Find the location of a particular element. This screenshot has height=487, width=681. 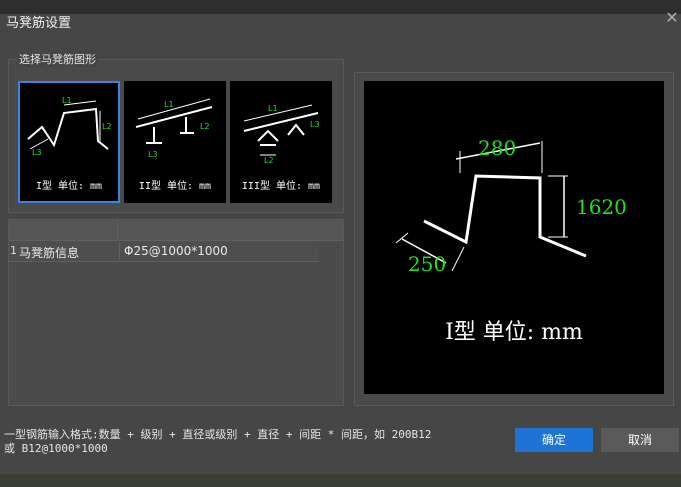

shape-option-type-2: L1 L2 L3 II型 单位: mm is located at coordinates (175, 142).